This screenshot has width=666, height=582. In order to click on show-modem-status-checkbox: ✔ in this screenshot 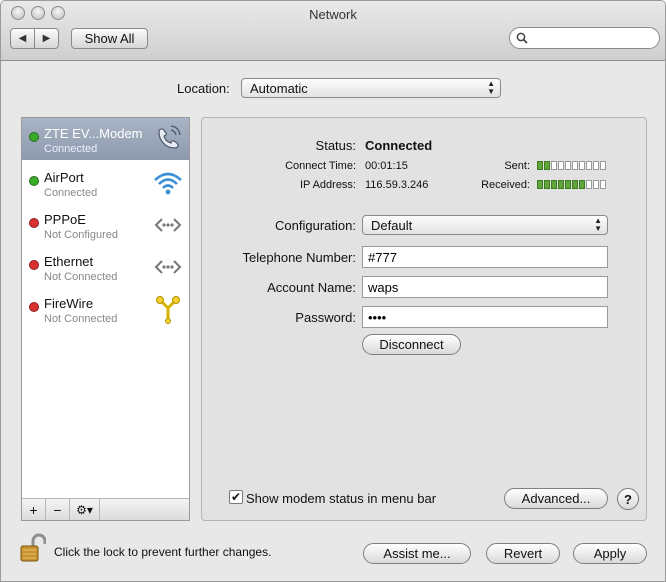, I will do `click(236, 497)`.